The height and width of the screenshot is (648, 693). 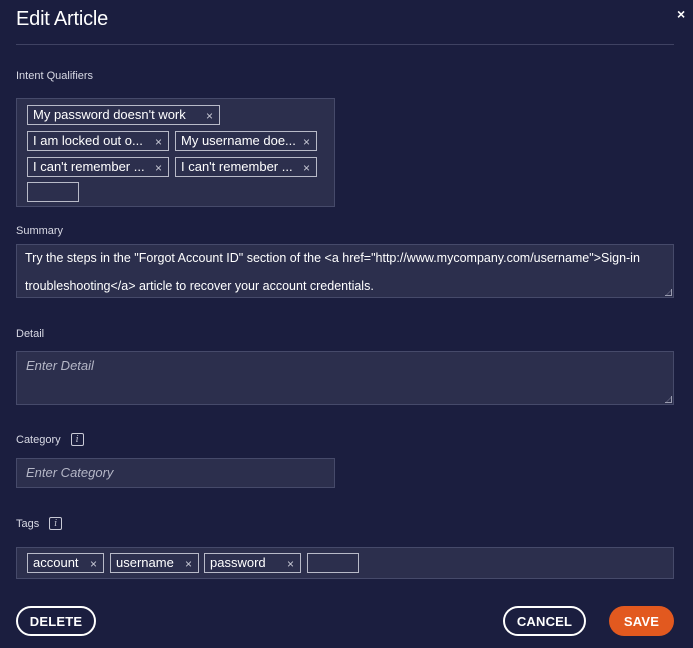 What do you see at coordinates (145, 562) in the screenshot?
I see `chip-label: username` at bounding box center [145, 562].